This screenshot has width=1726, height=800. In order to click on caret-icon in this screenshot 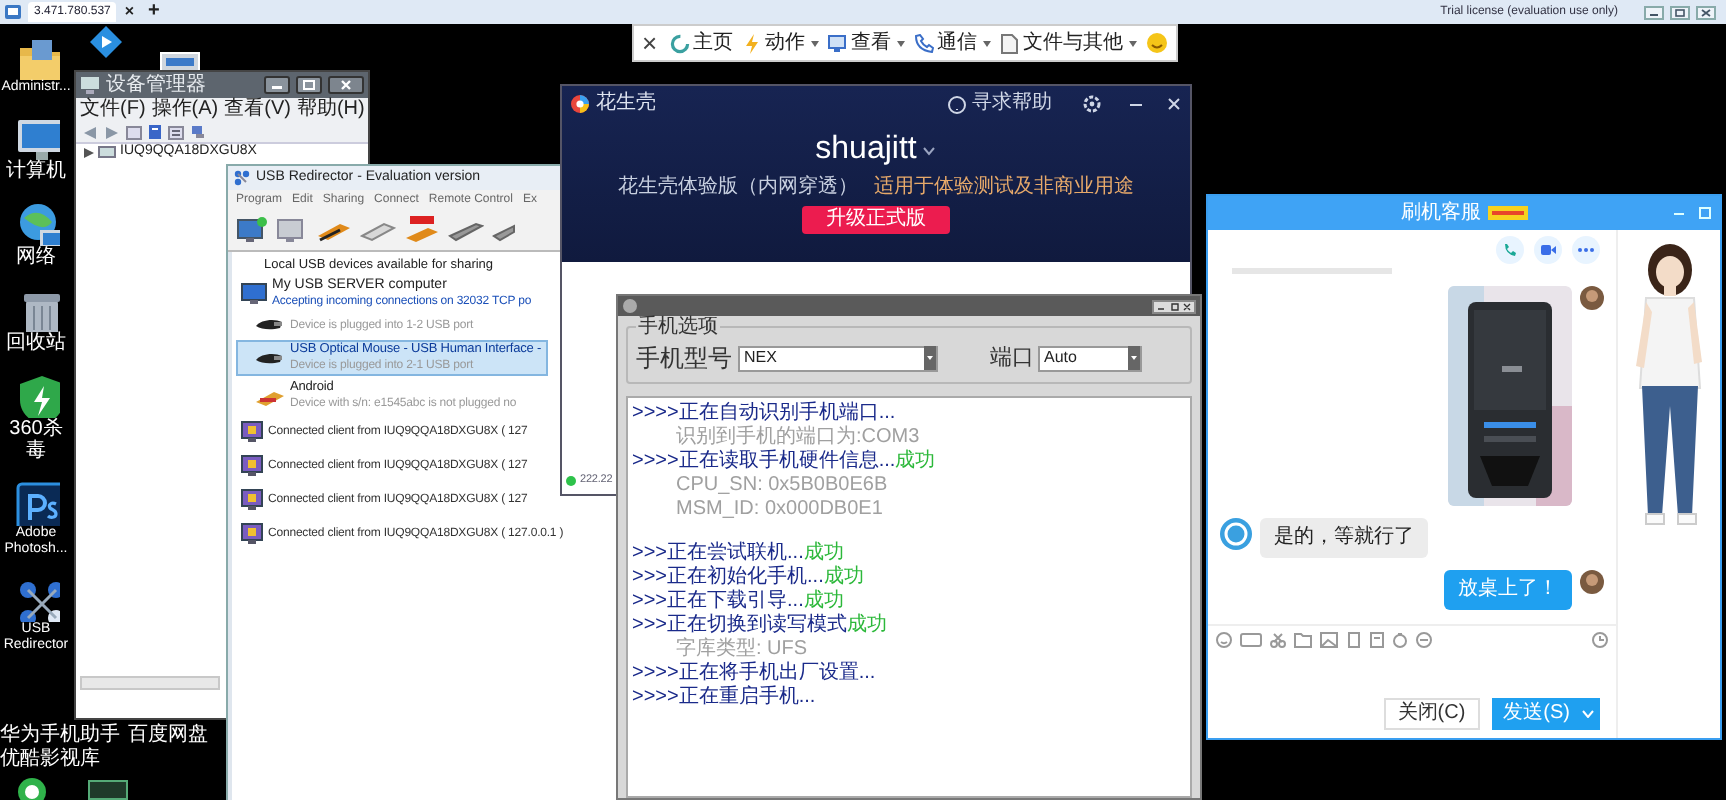, I will do `click(1588, 714)`.